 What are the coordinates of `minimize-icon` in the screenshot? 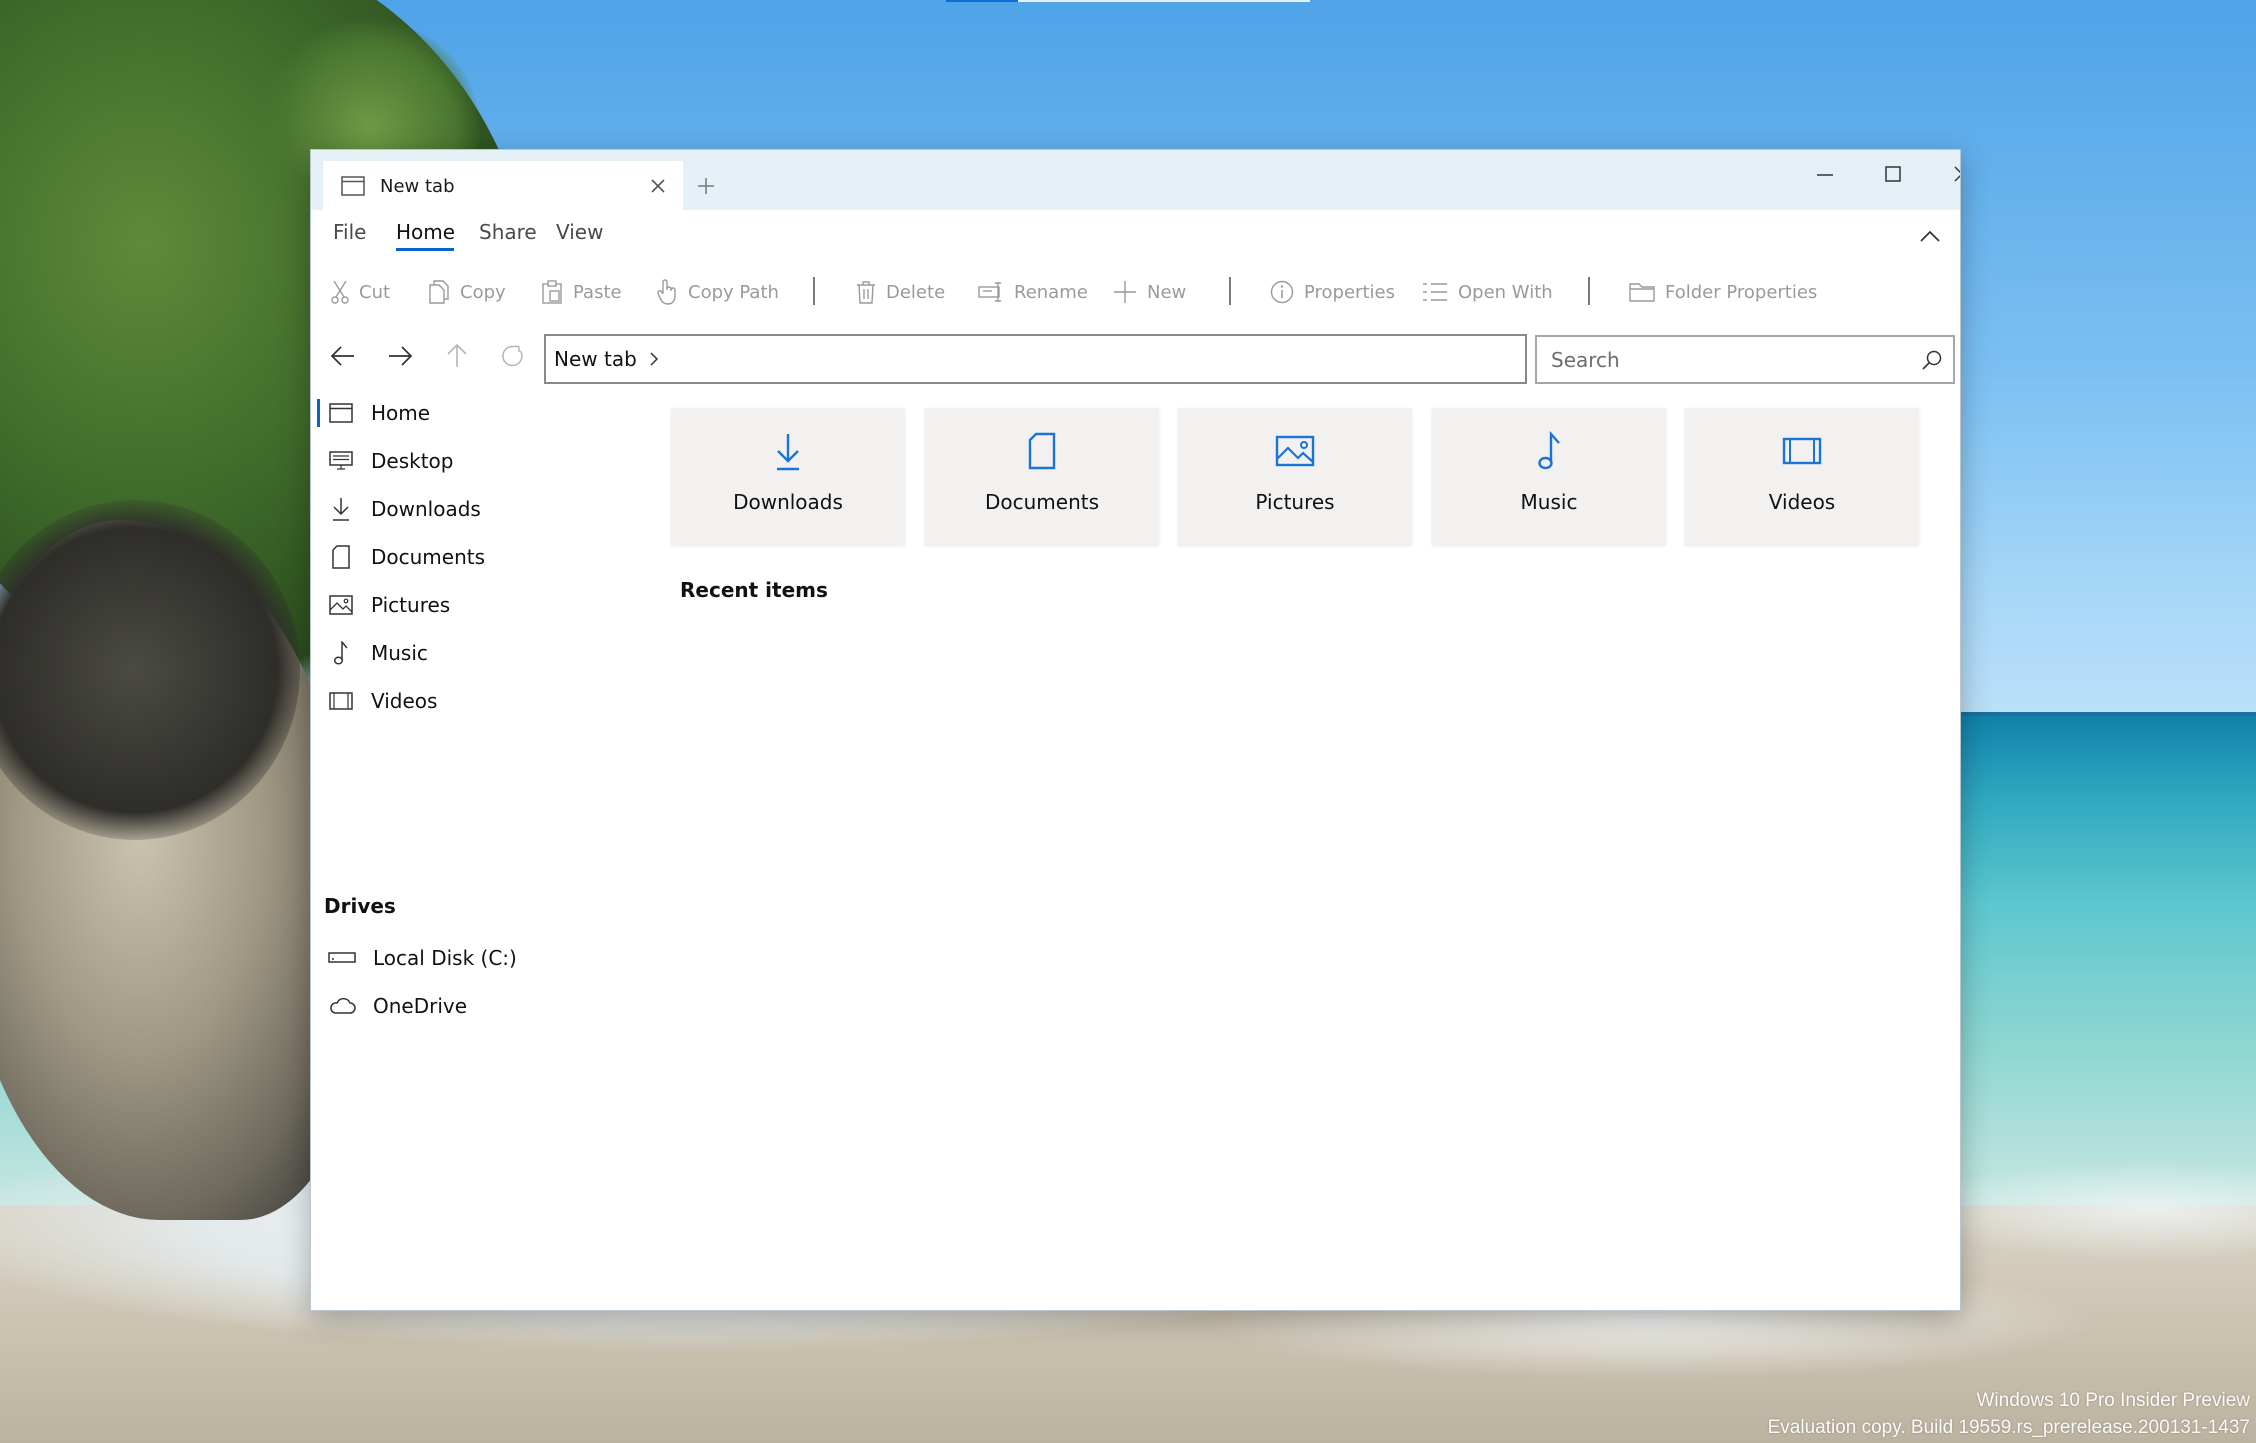 It's located at (1825, 174).